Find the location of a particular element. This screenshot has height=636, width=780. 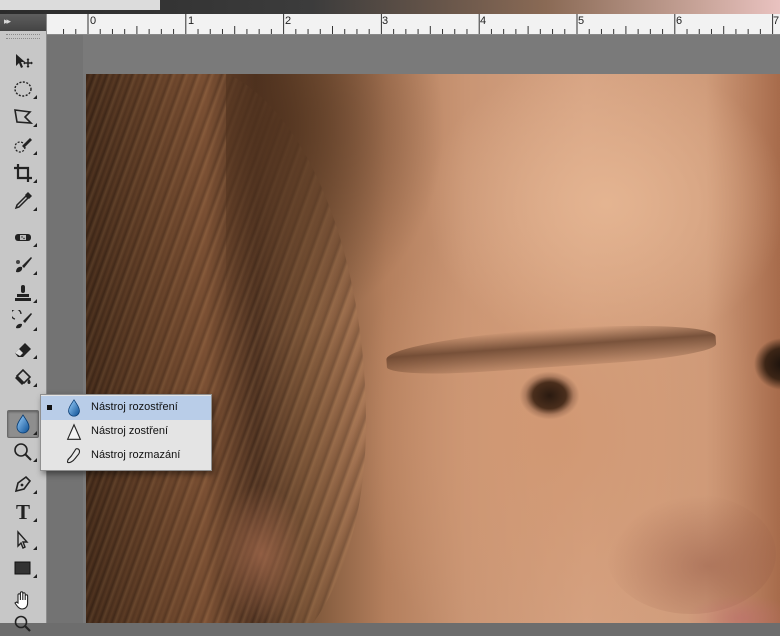

selected-bullet is located at coordinates (49, 407).